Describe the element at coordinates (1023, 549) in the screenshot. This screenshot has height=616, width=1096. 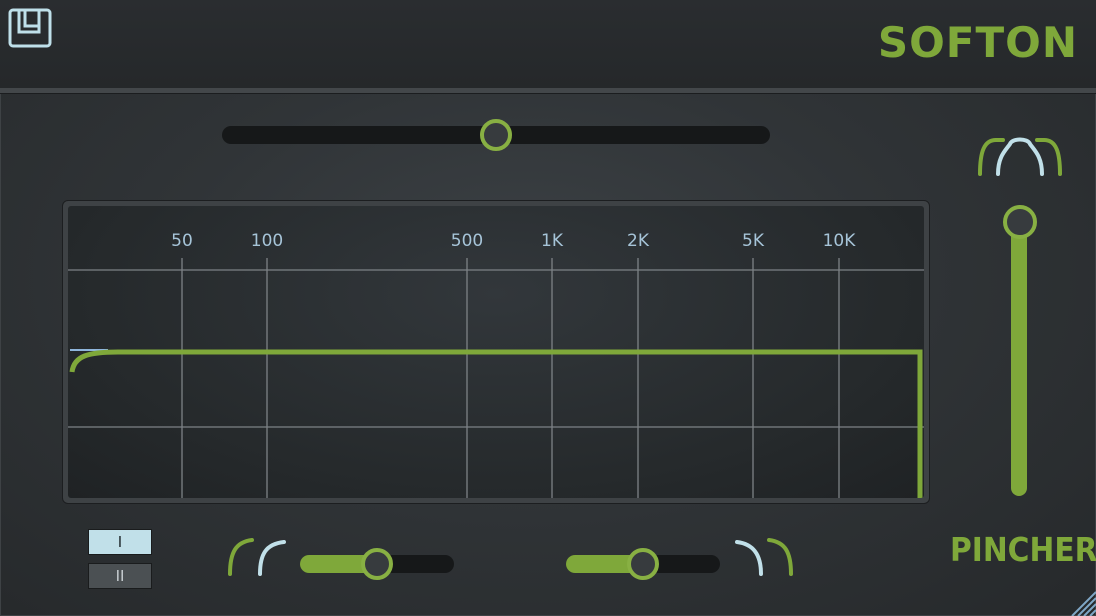
I see `pincher-label: PINCHER` at that location.